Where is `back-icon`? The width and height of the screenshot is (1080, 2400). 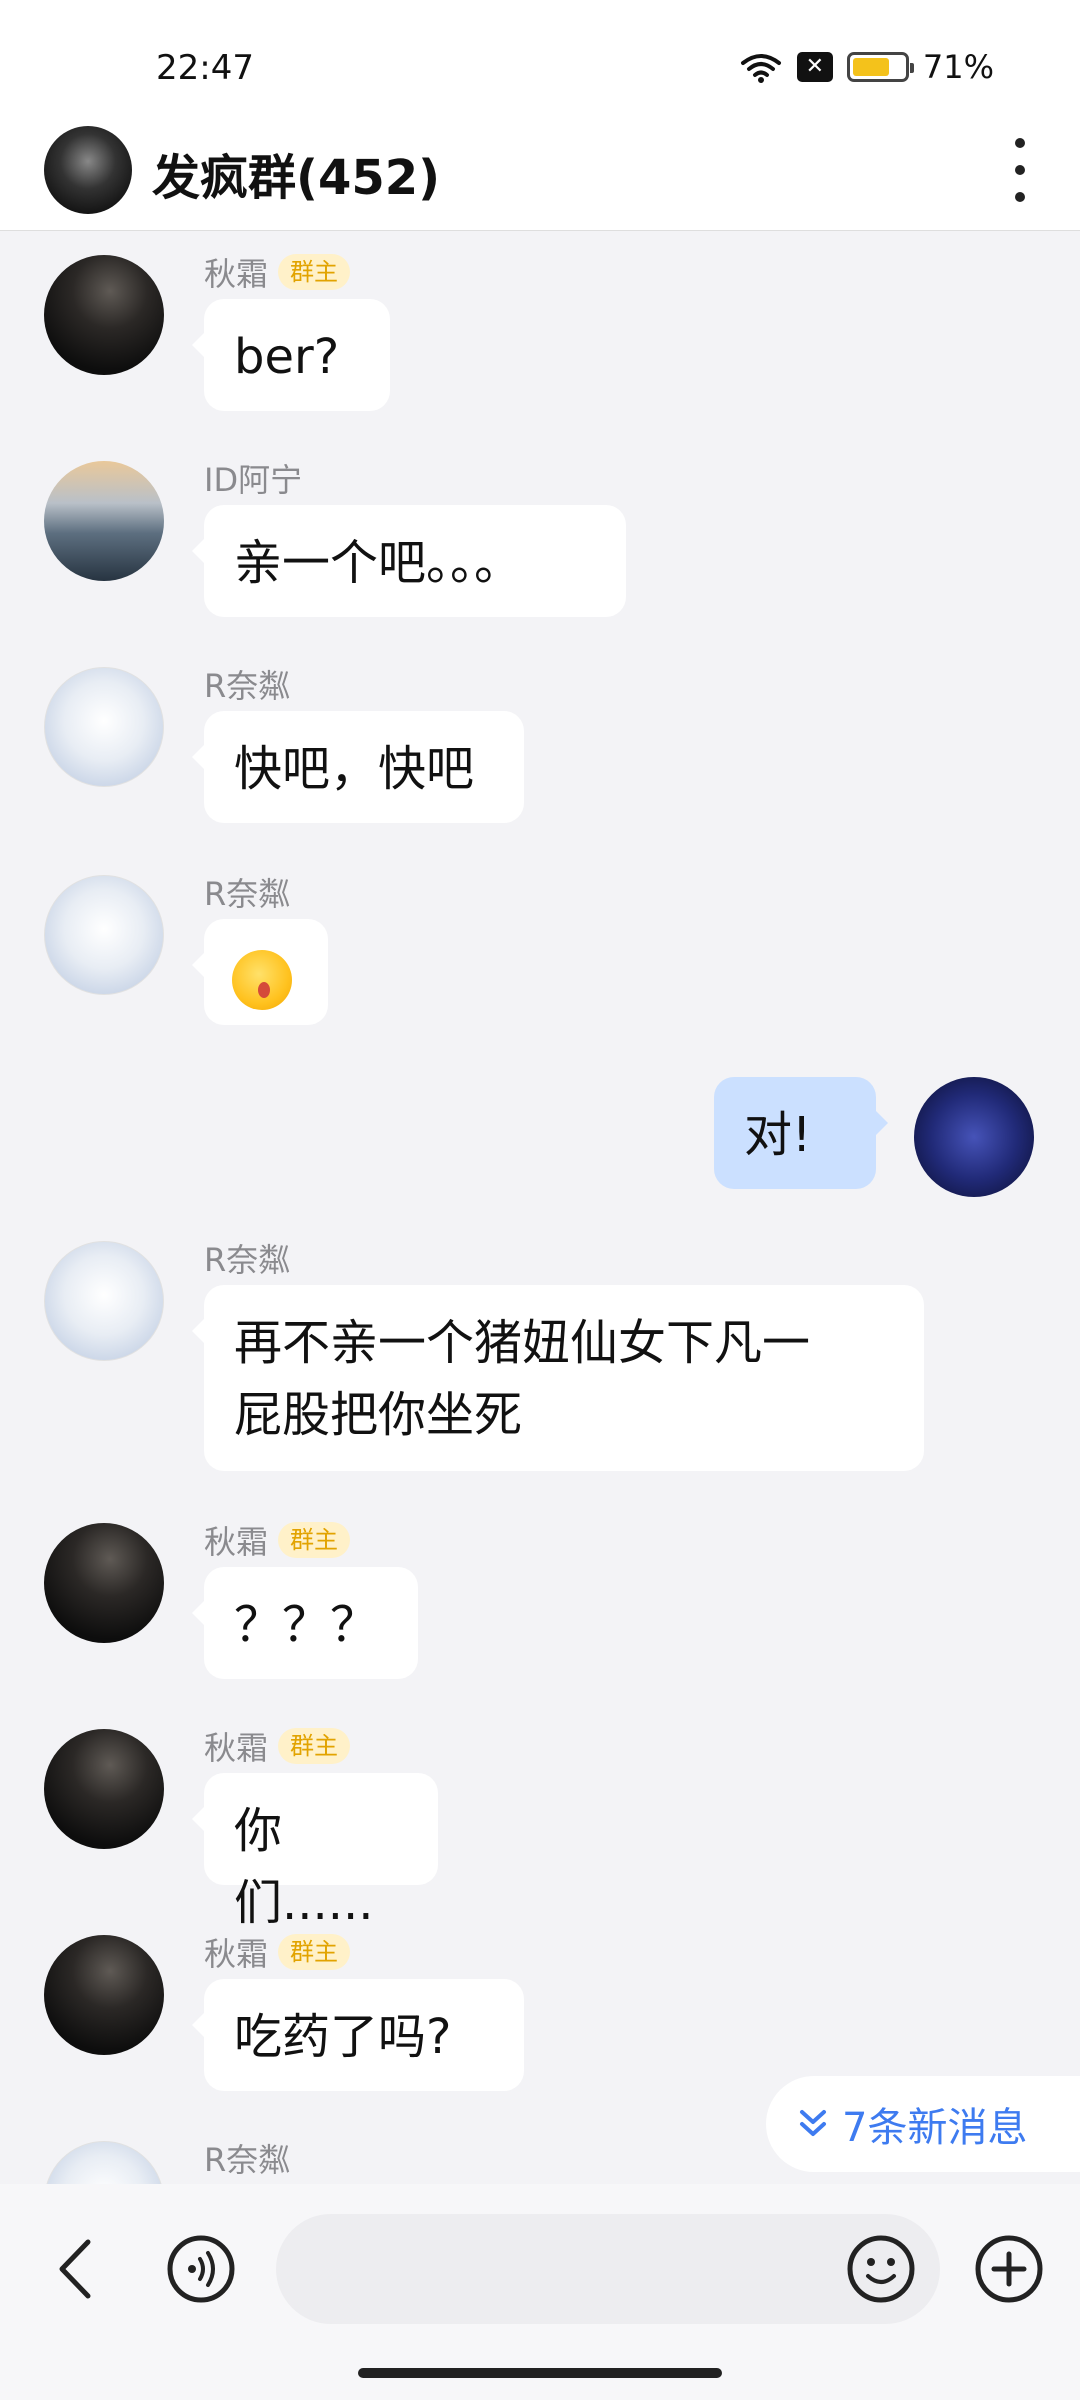 back-icon is located at coordinates (78, 2269).